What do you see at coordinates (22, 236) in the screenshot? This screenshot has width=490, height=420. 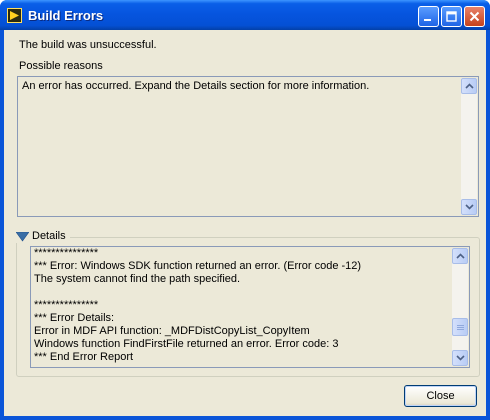 I see `triangle-down-icon` at bounding box center [22, 236].